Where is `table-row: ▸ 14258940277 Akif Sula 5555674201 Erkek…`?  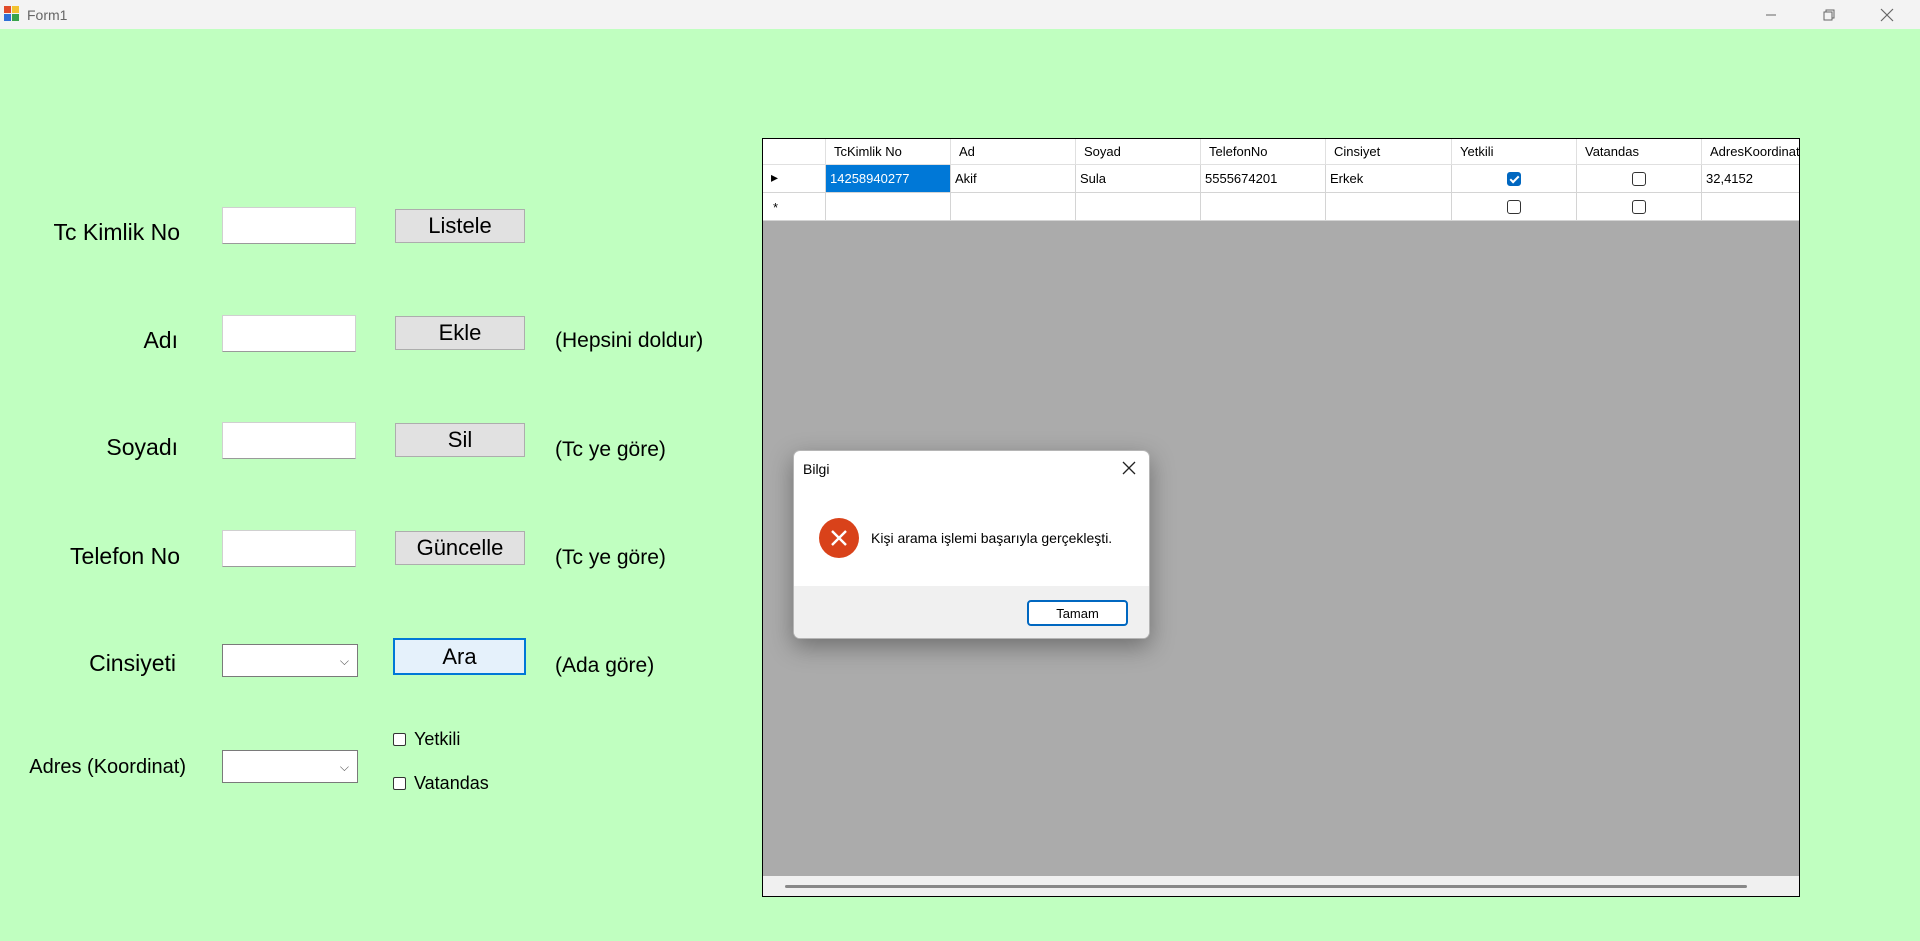 table-row: ▸ 14258940277 Akif Sula 5555674201 Erkek… is located at coordinates (1281, 179).